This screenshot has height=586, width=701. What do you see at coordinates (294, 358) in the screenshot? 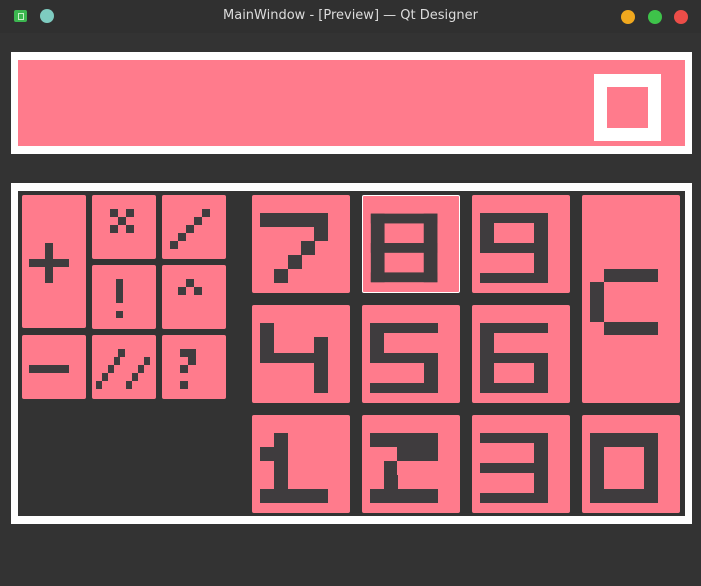
I see `digit-4-icon` at bounding box center [294, 358].